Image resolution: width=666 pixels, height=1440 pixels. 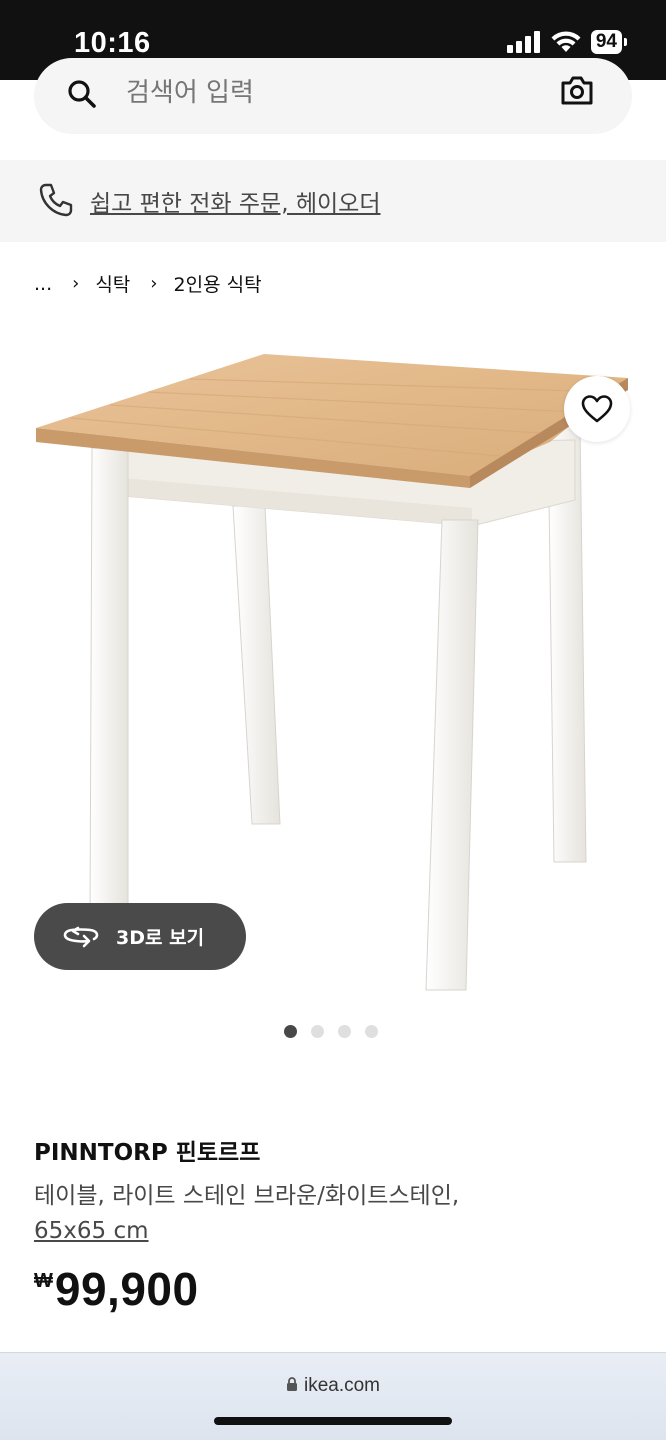 I want to click on phone-order-banner: 쉽고 편한 전화 주문, 헤이오더, so click(x=333, y=201).